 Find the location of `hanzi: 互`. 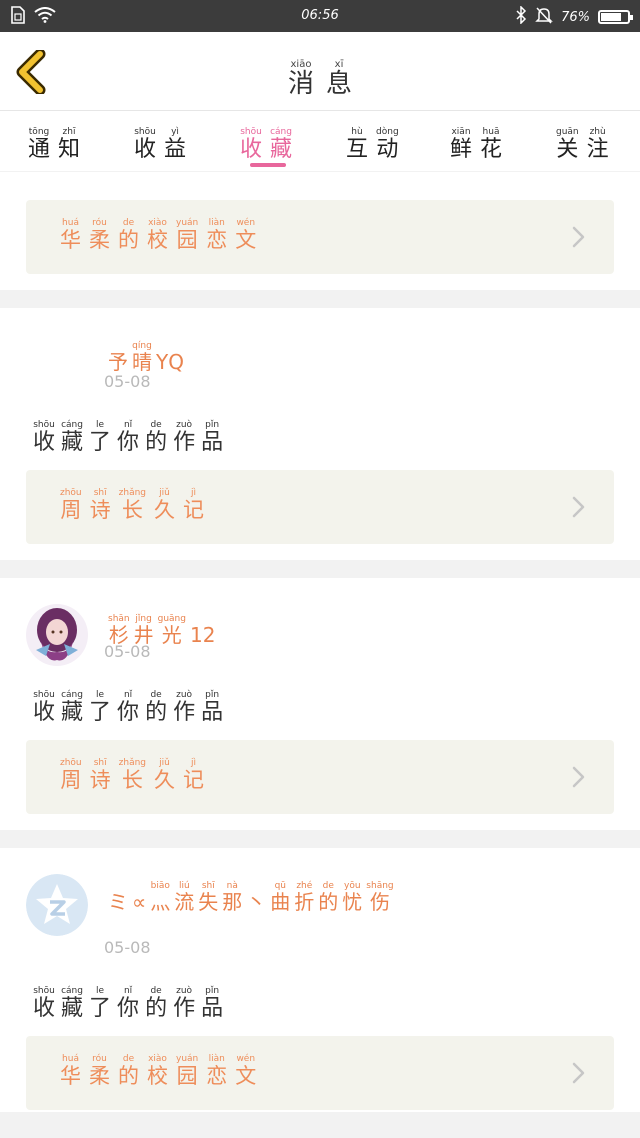

hanzi: 互 is located at coordinates (357, 149).